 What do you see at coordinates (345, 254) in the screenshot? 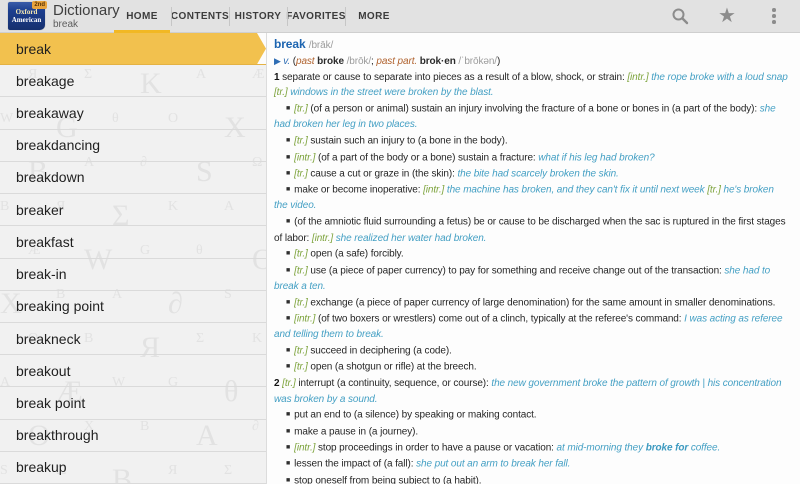
I see `entry-bullet: ■ [tr.] open (a safe) forcibly.` at bounding box center [345, 254].